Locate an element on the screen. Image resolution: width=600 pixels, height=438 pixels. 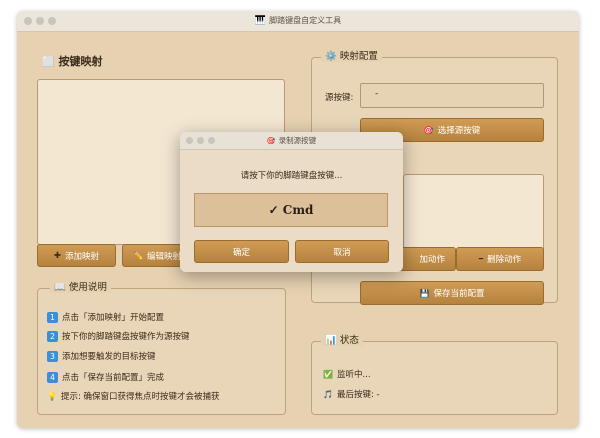
last-key-status: 🎵 最后按键: - is located at coordinates (351, 395).